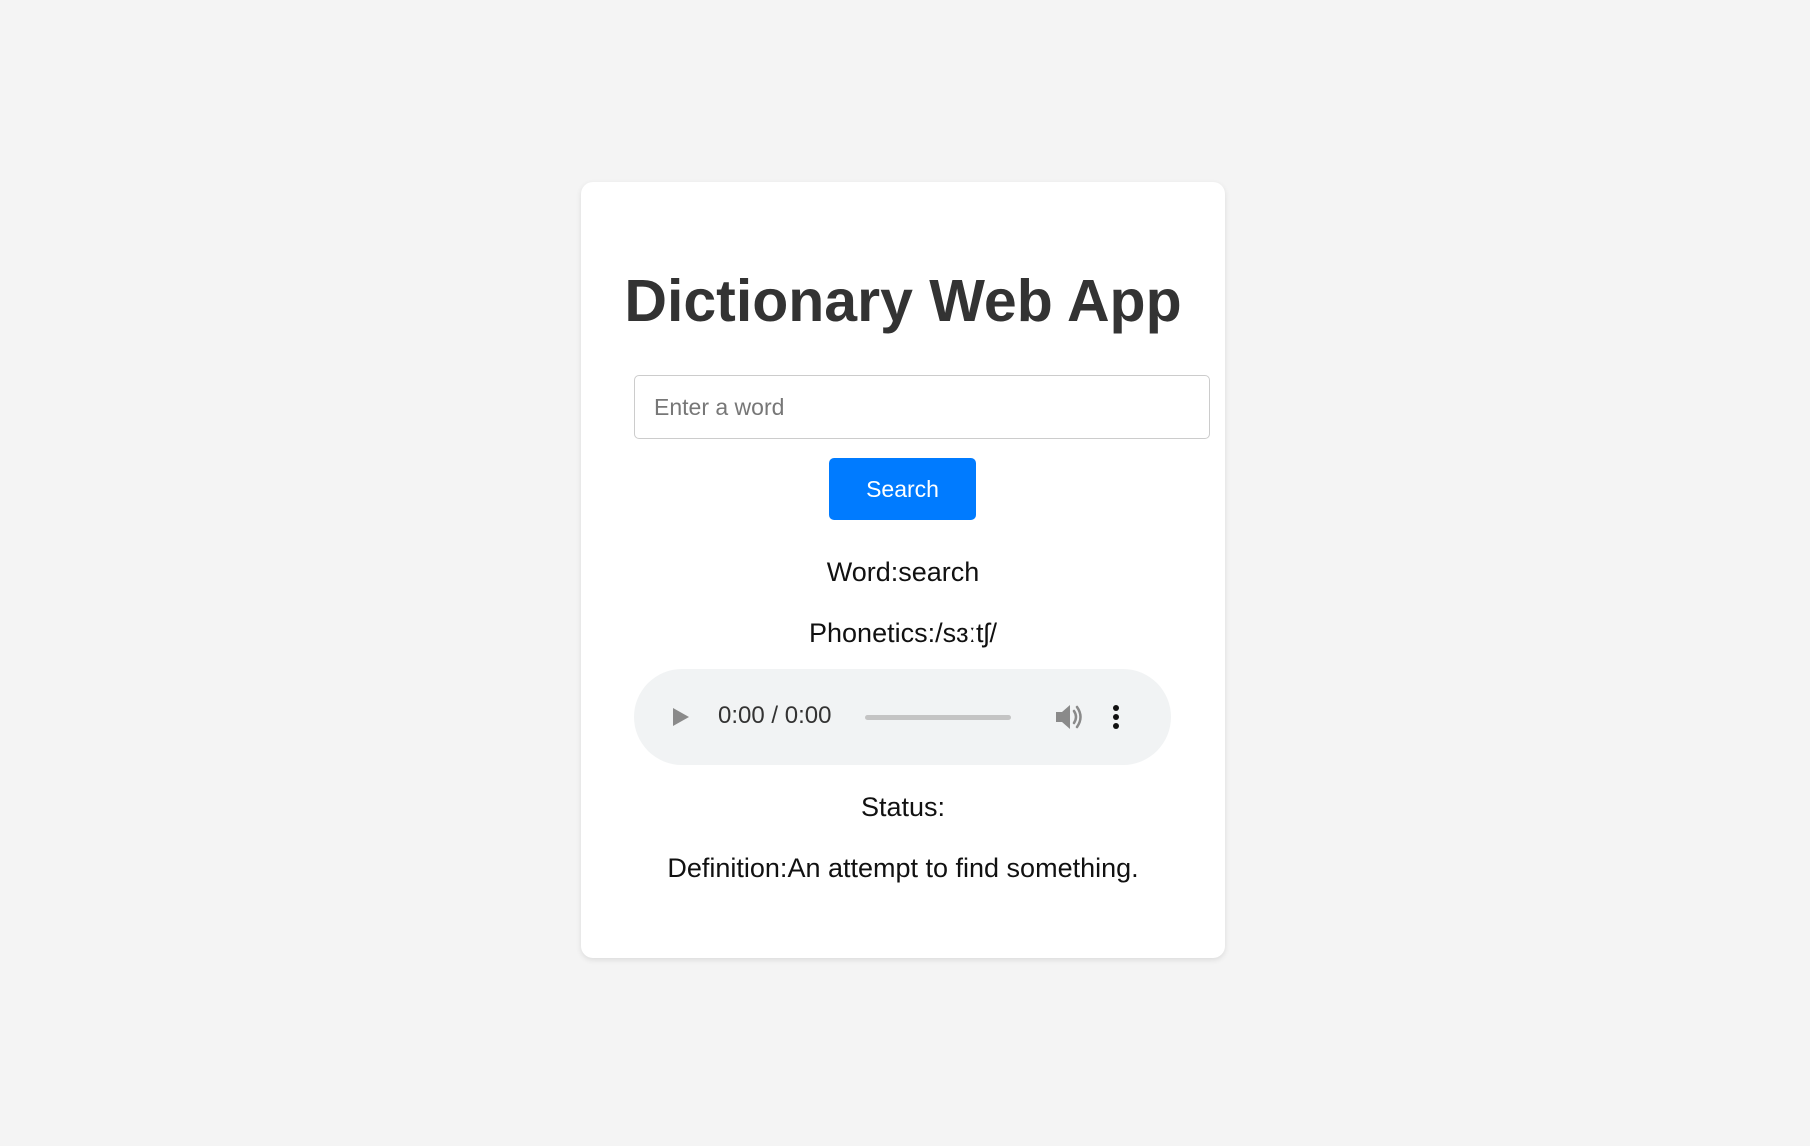 The height and width of the screenshot is (1146, 1810). I want to click on definition-value: An attempt to find something., so click(963, 868).